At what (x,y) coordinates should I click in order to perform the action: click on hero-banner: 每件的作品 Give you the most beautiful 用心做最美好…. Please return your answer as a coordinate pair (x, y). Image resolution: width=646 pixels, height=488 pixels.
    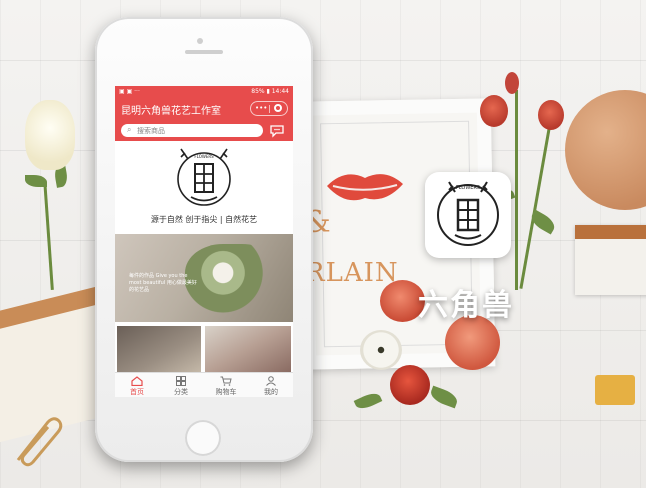
    Looking at the image, I should click on (204, 278).